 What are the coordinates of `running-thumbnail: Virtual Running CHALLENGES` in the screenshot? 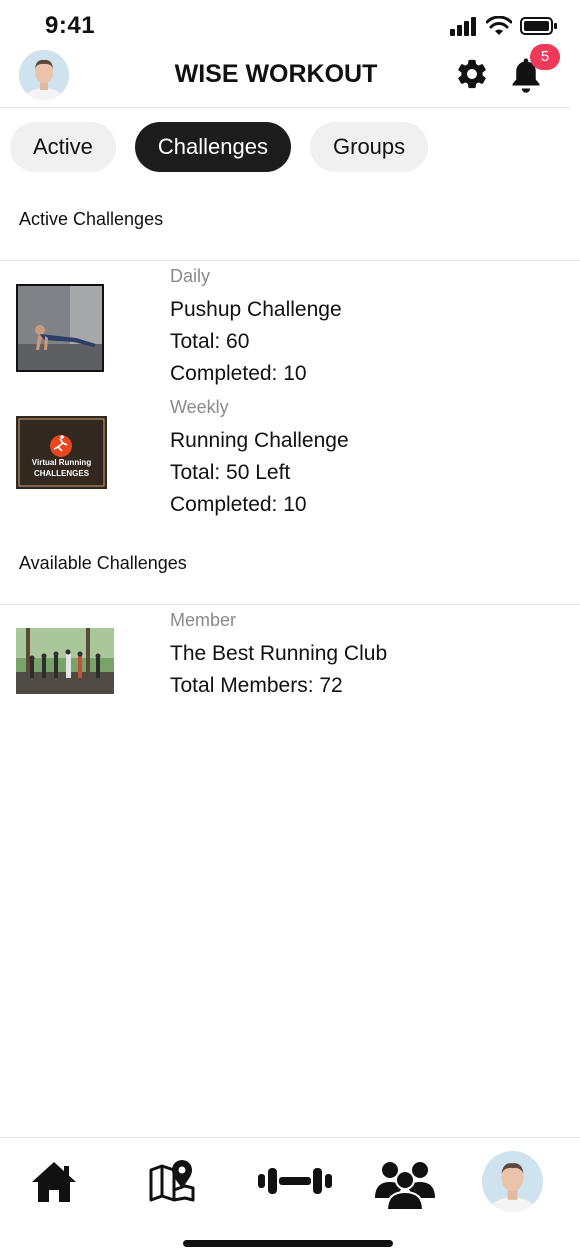 It's located at (61, 452).